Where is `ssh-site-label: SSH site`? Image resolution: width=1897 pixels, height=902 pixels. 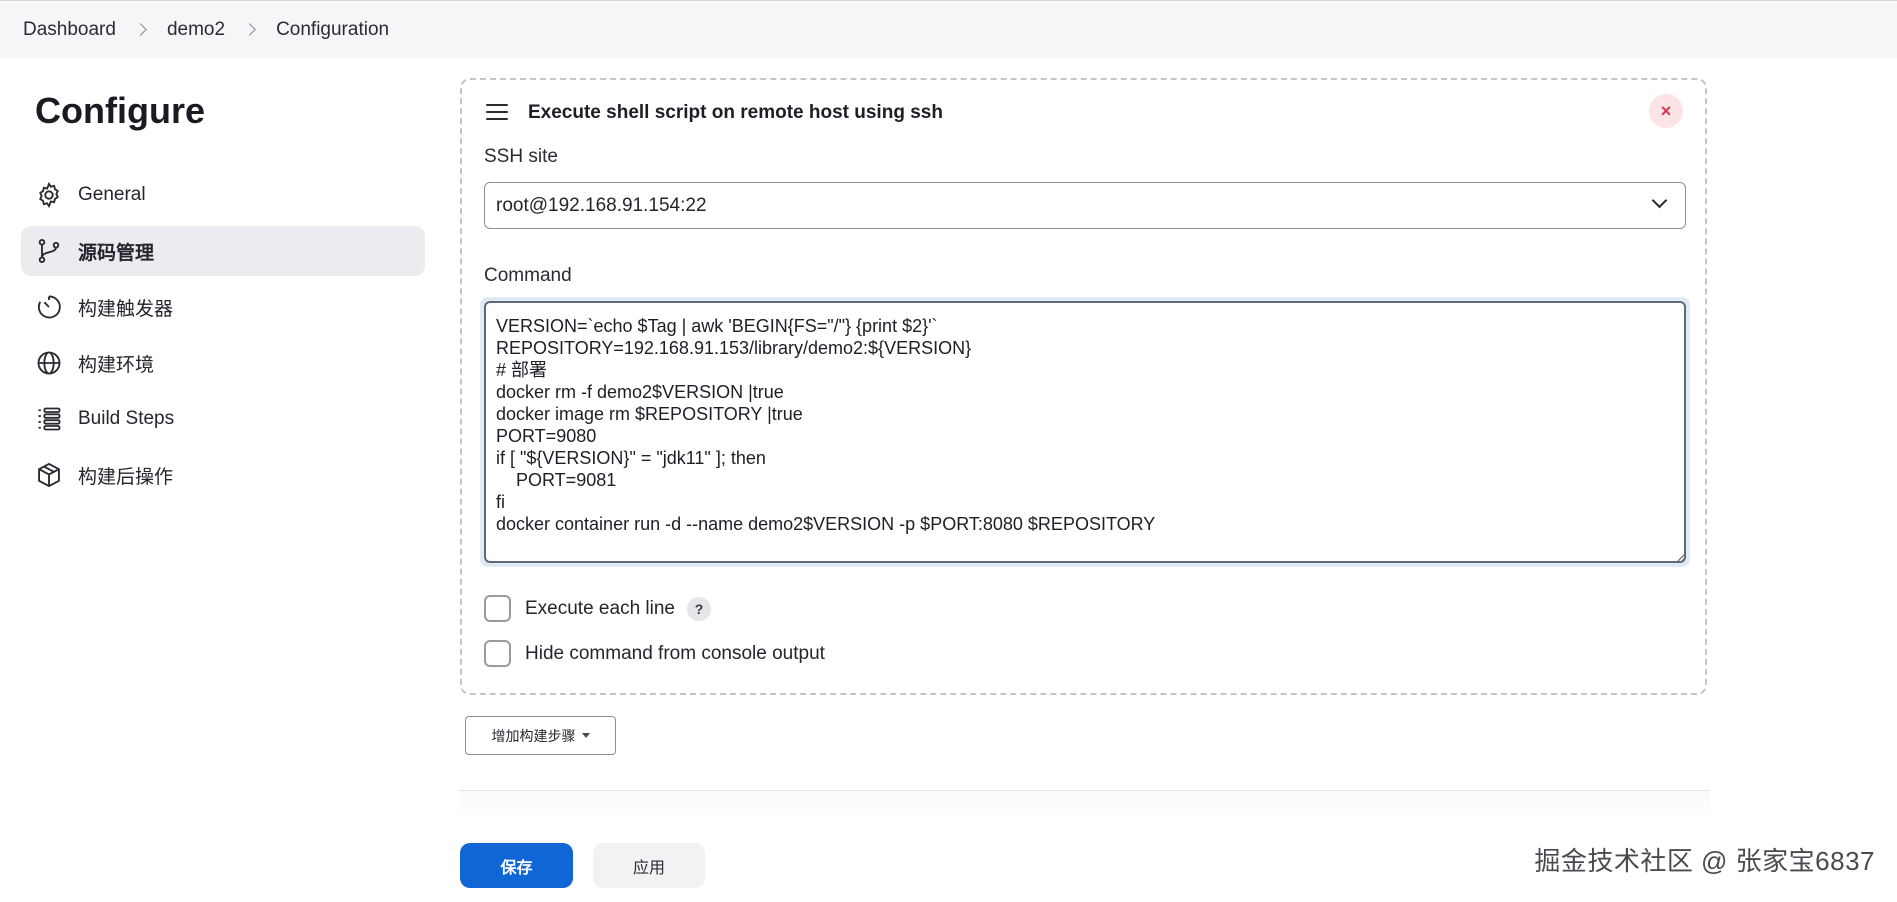
ssh-site-label: SSH site is located at coordinates (521, 156).